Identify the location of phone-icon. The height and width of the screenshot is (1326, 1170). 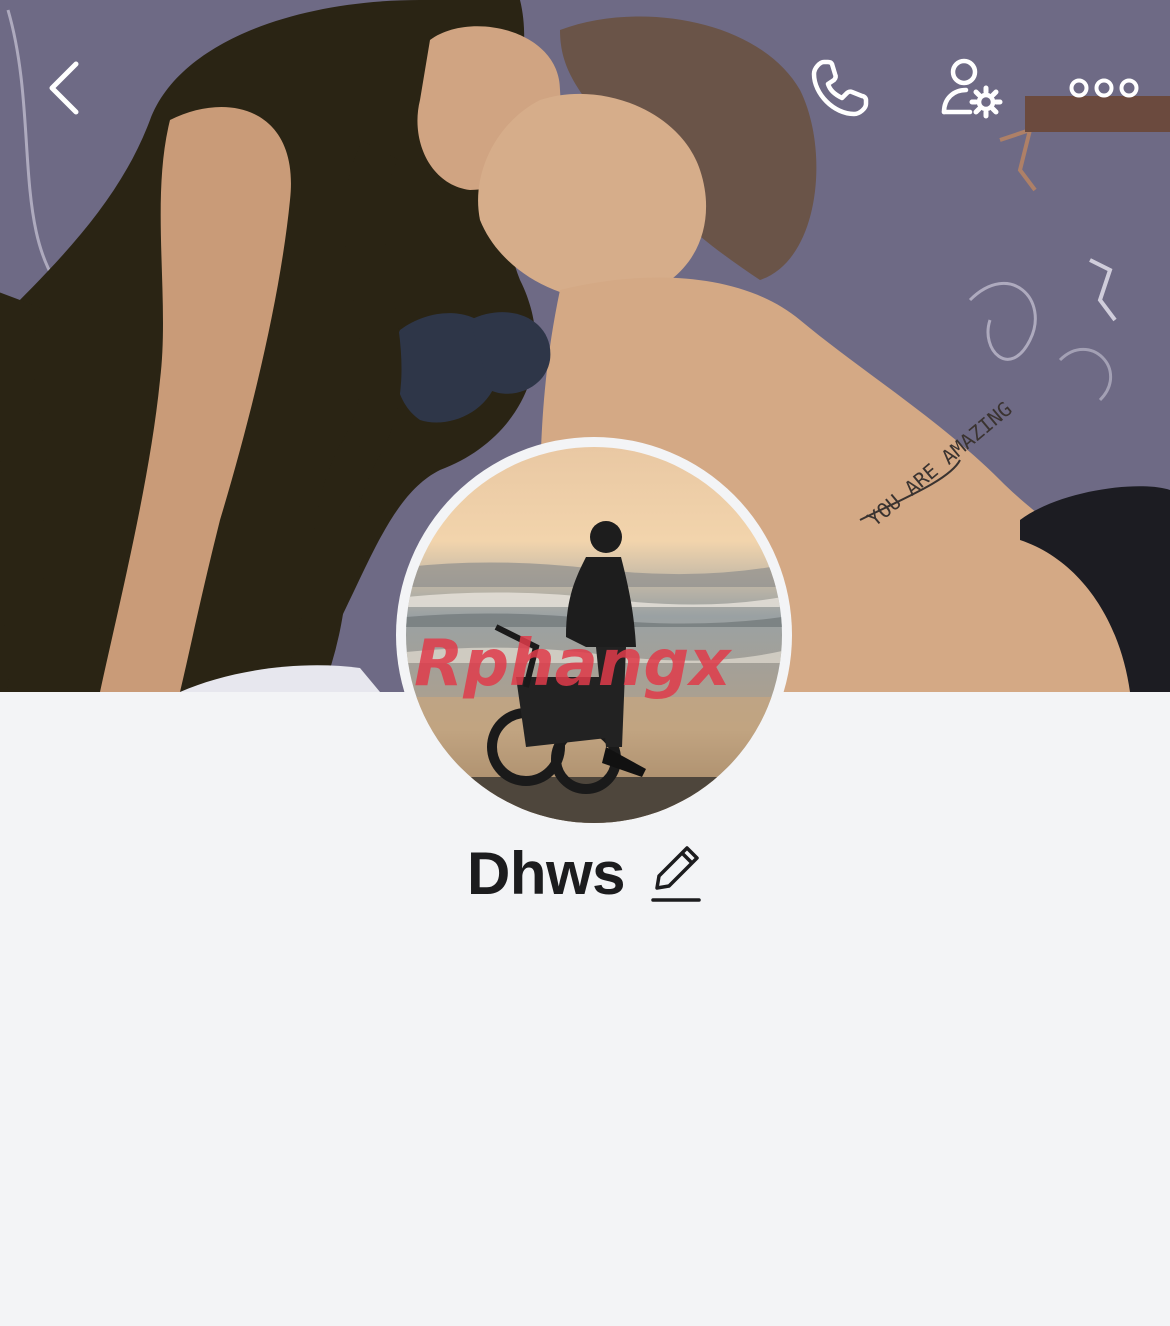
(840, 90).